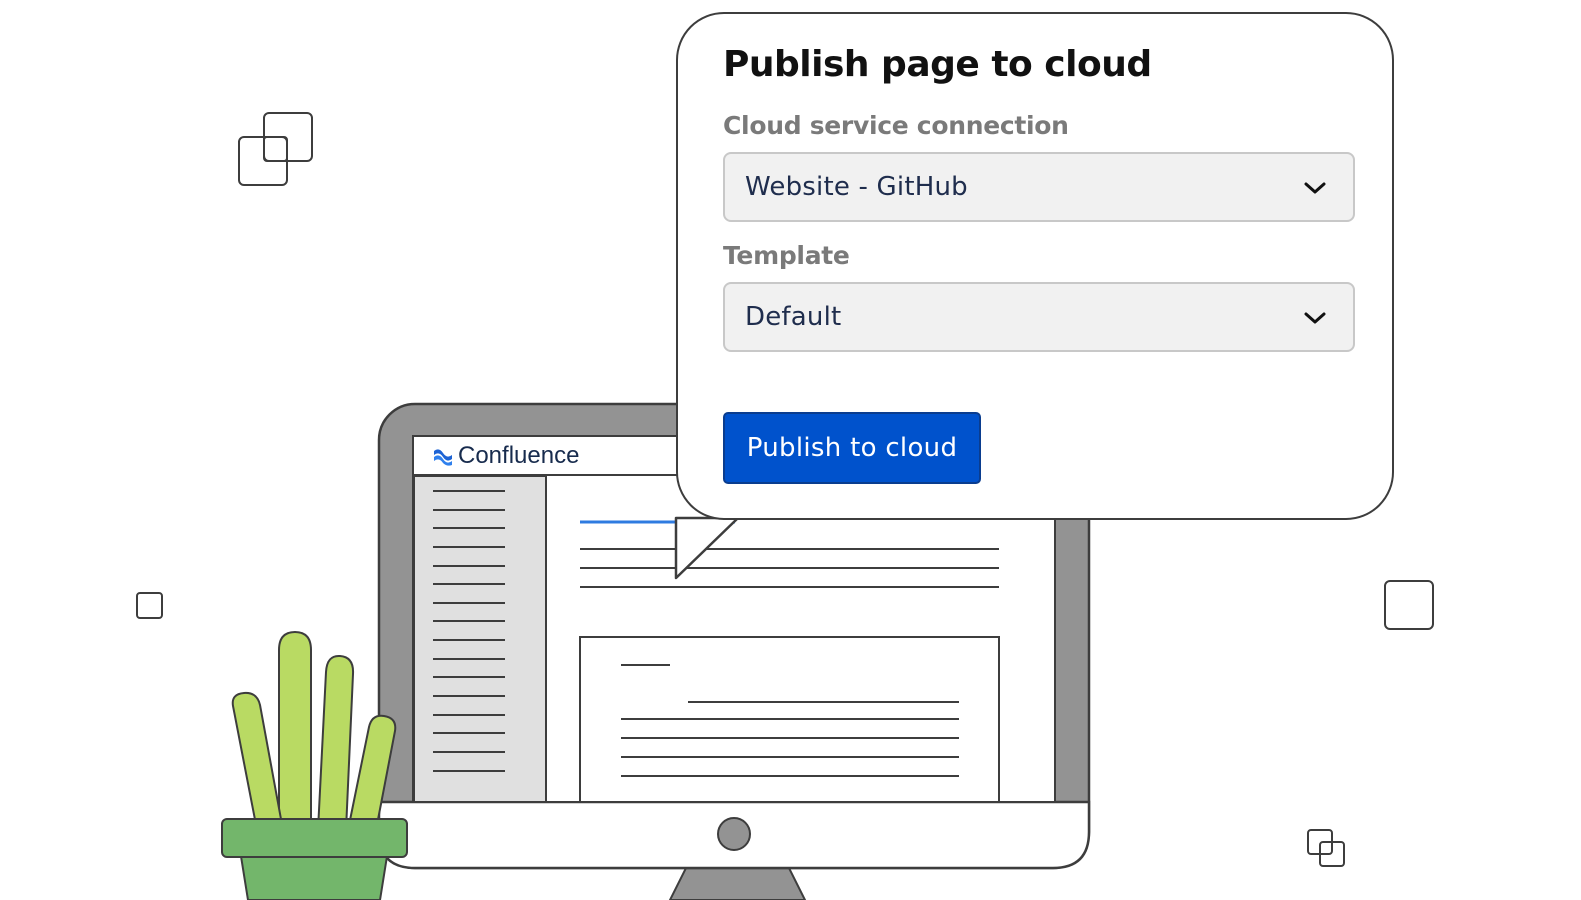 The width and height of the screenshot is (1581, 900). What do you see at coordinates (737, 883) in the screenshot?
I see `monitor-stand` at bounding box center [737, 883].